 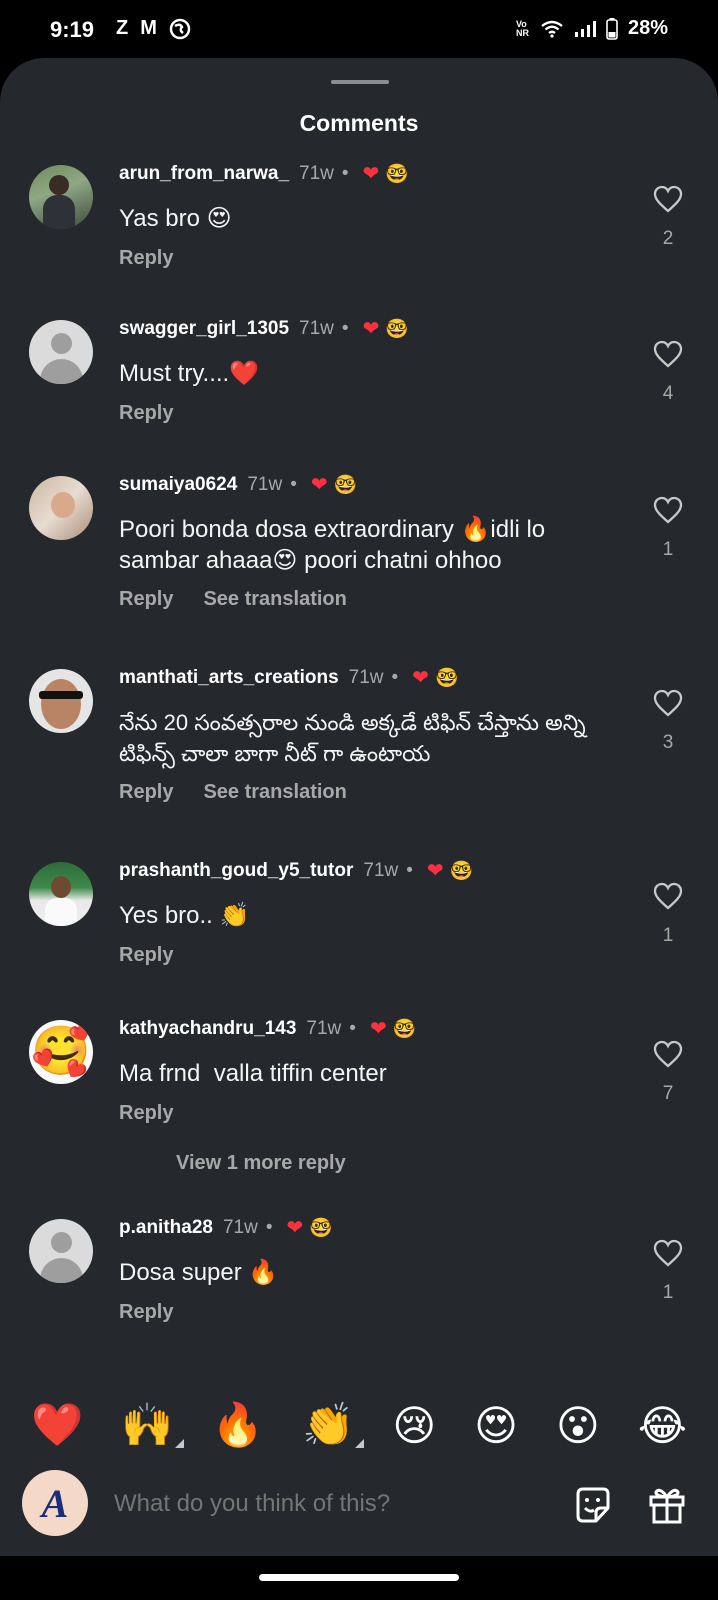 I want to click on reaction-heart-eyes: 😍, so click(x=496, y=1425).